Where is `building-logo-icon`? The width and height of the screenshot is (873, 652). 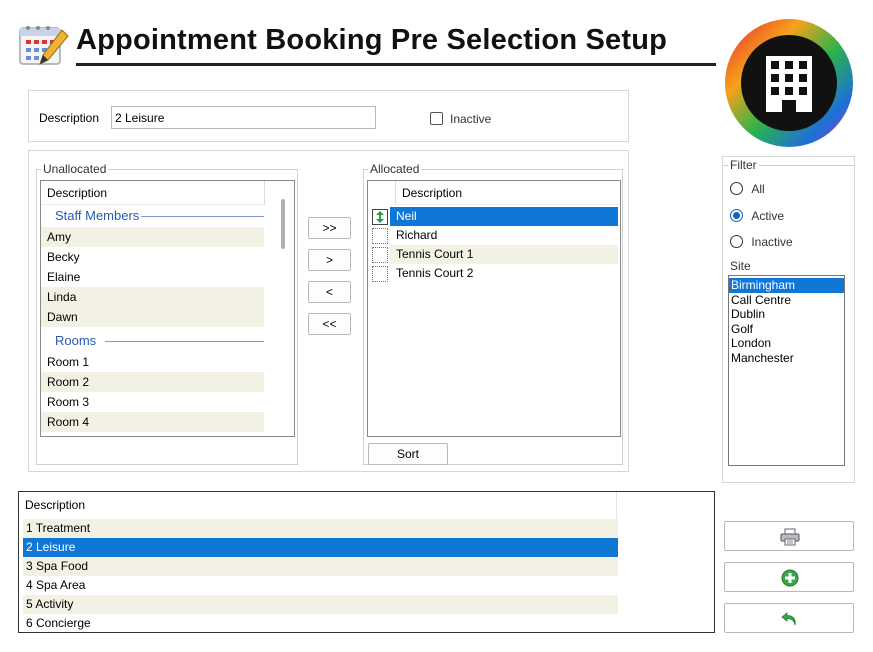
building-logo-icon is located at coordinates (789, 83).